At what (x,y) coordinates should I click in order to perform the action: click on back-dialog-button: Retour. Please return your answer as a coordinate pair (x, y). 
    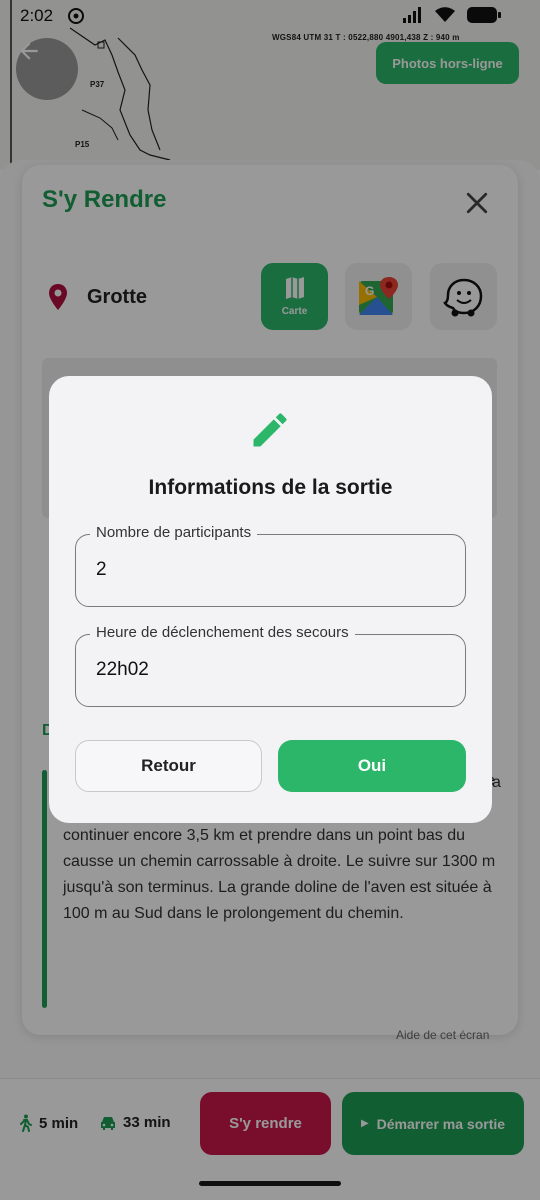
    Looking at the image, I should click on (168, 766).